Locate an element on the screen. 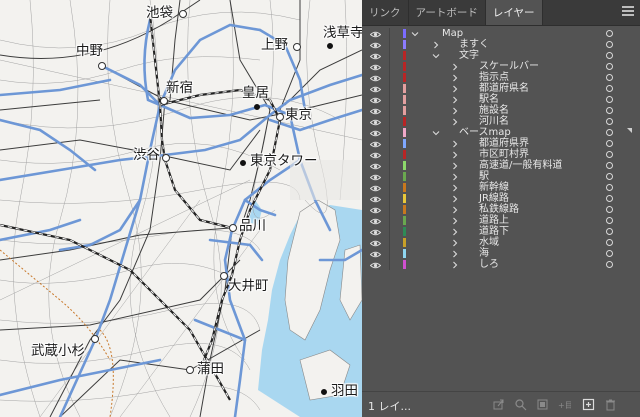 The image size is (640, 417). place-label-shibuya: 渋谷 is located at coordinates (146, 155).